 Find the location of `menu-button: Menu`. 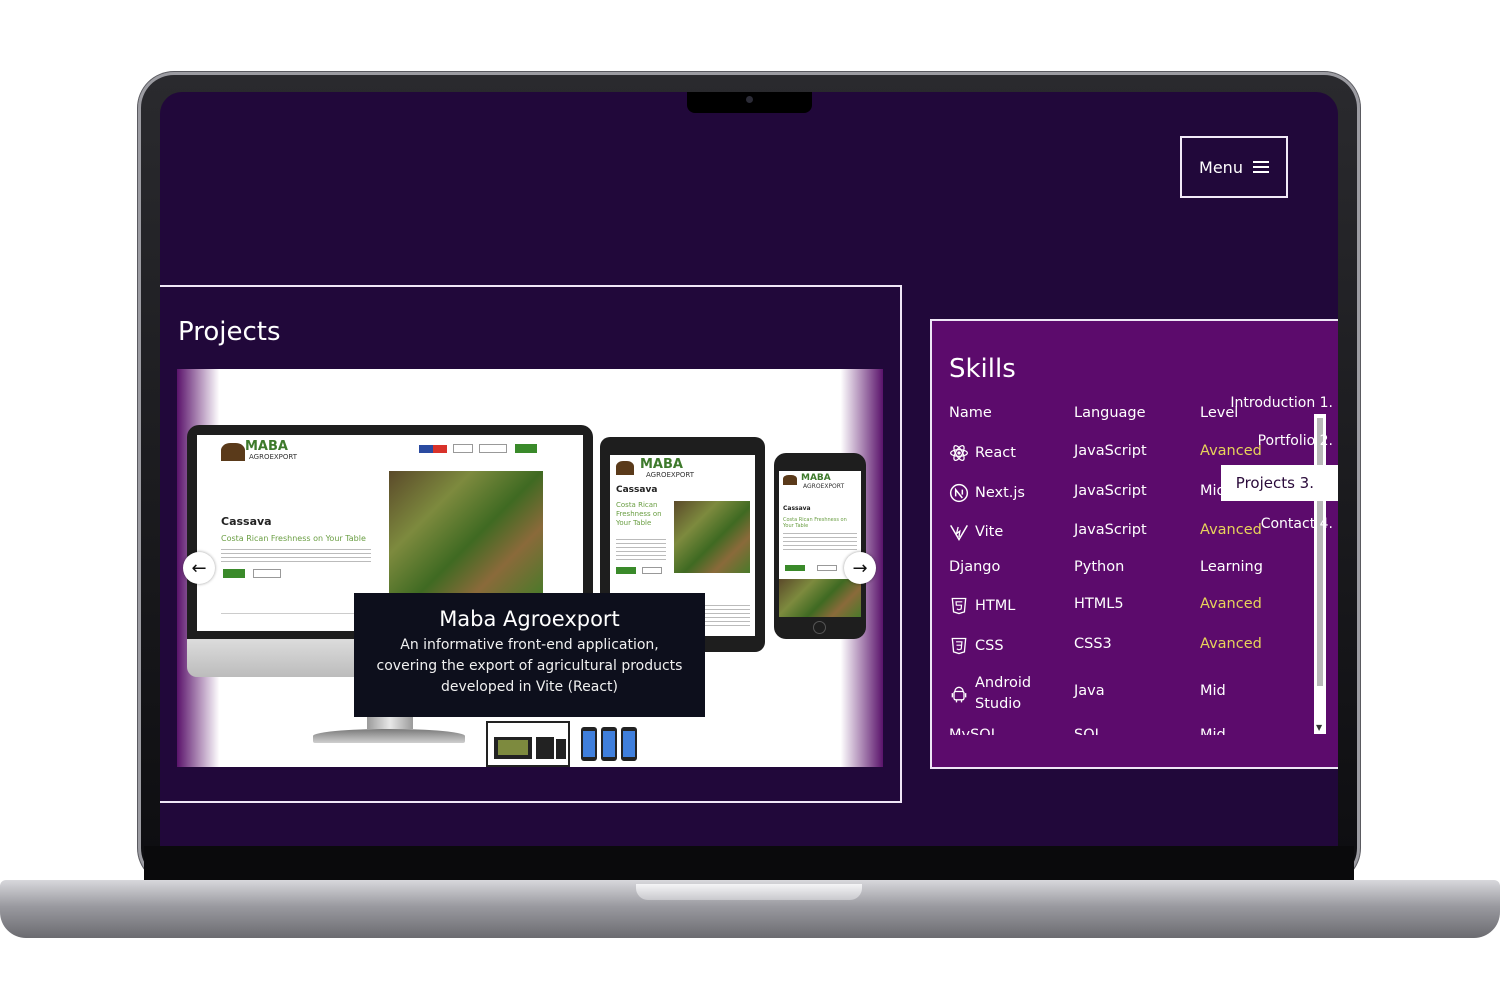

menu-button: Menu is located at coordinates (1234, 167).